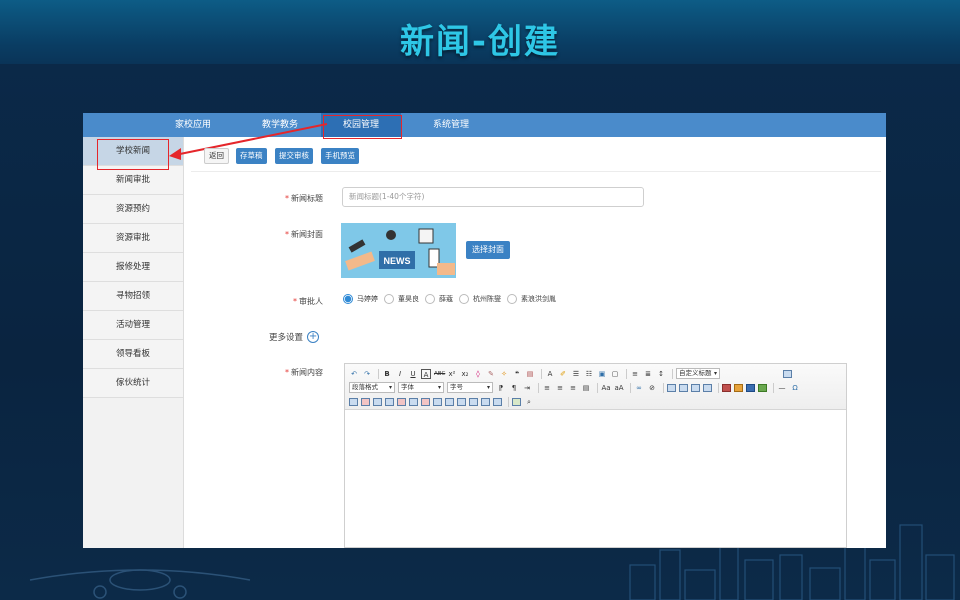  Describe the element at coordinates (726, 387) in the screenshot. I see `image-upload-icon` at that location.